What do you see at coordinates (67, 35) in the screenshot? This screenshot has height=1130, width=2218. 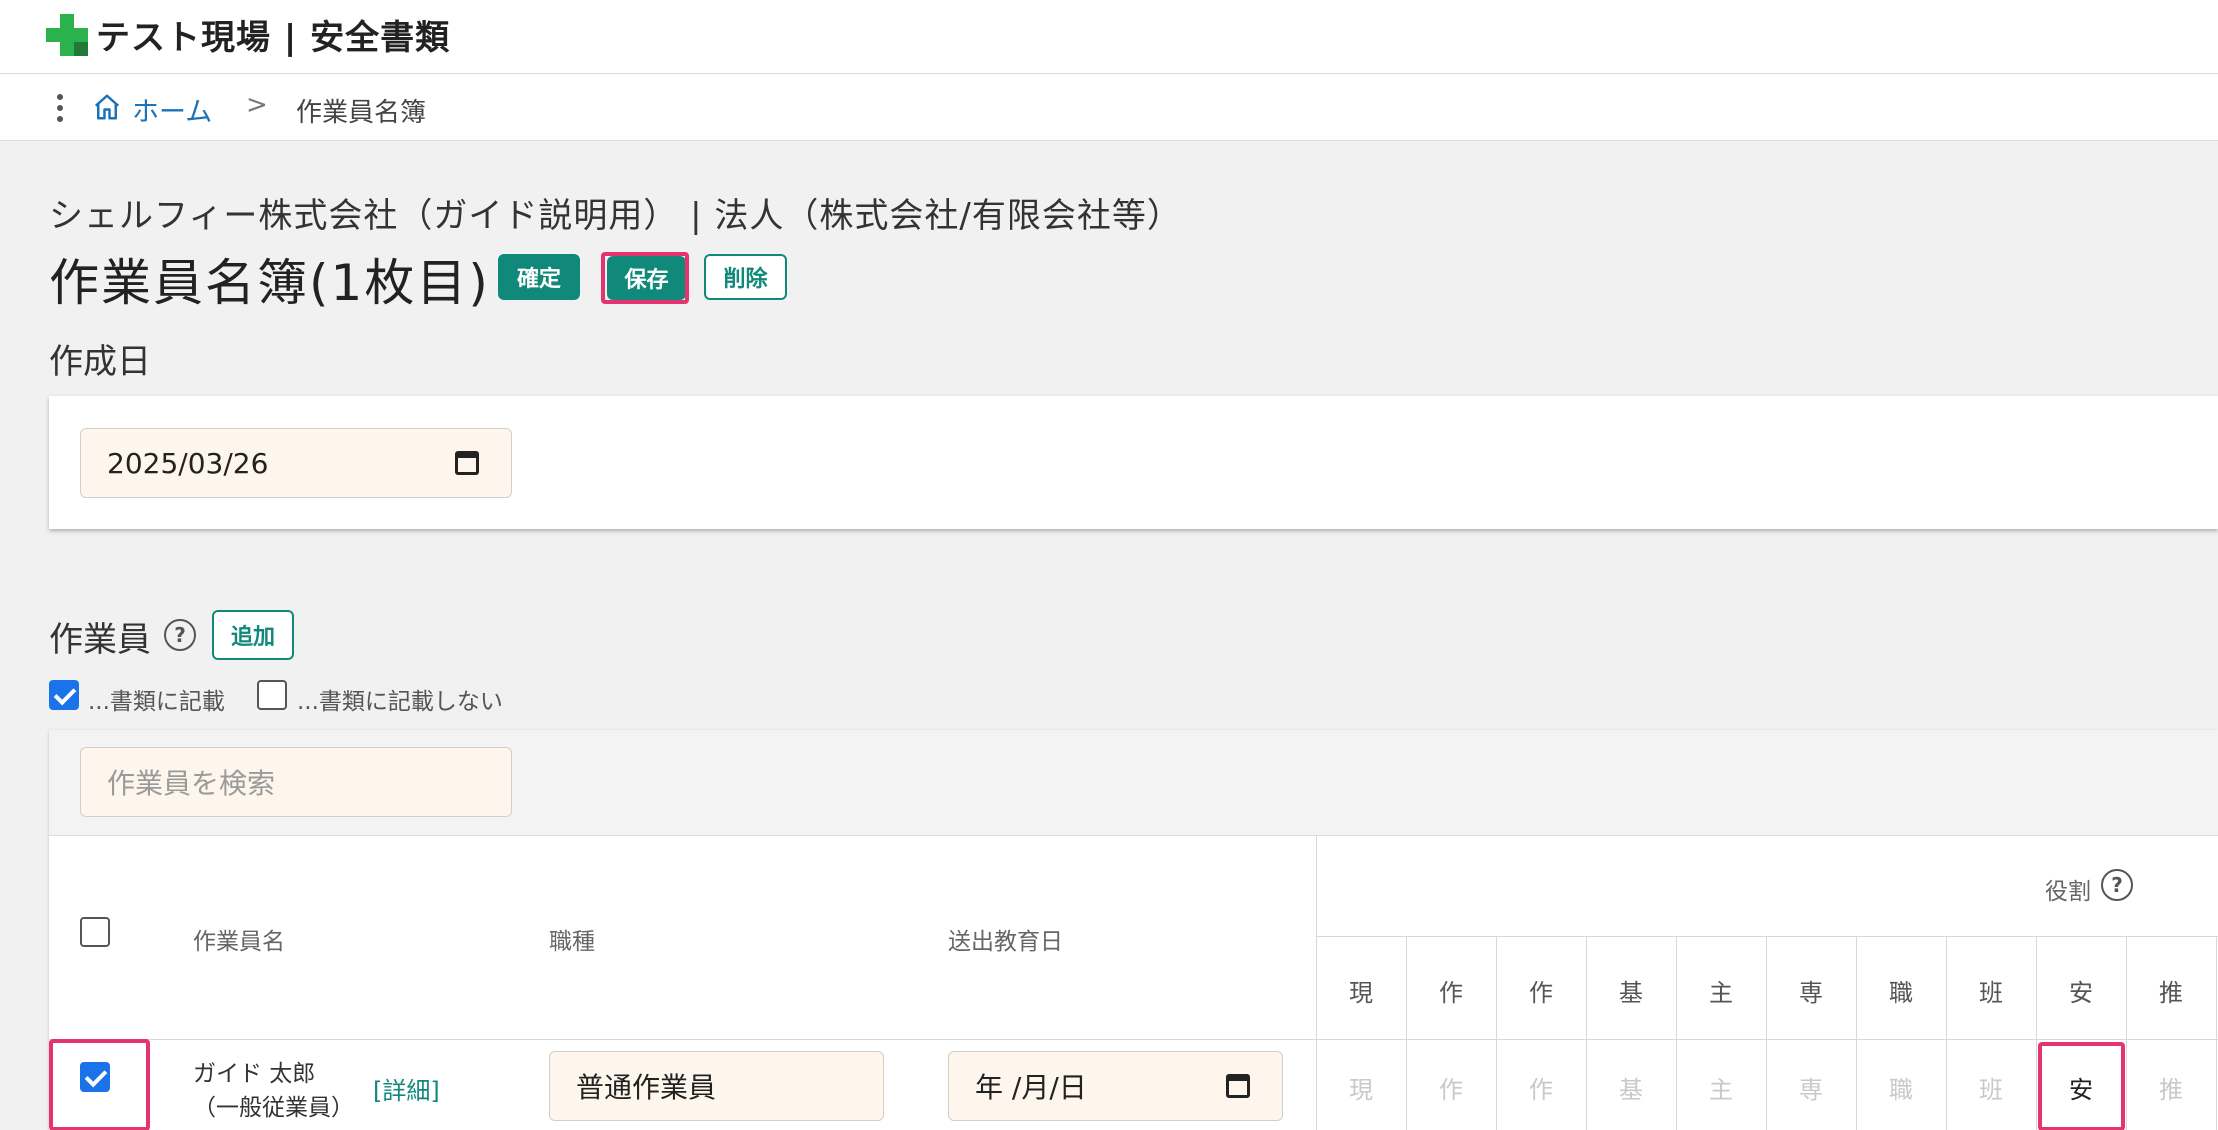 I see `site-logo-icon` at bounding box center [67, 35].